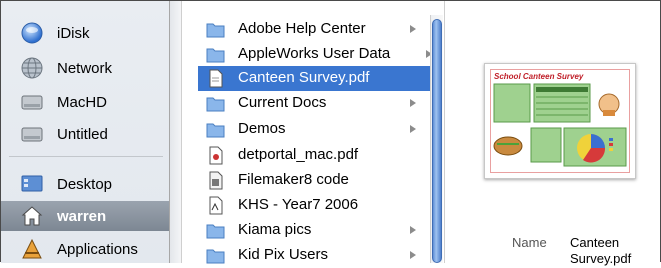  I want to click on list-item: Kid Pix Users, so click(316, 255).